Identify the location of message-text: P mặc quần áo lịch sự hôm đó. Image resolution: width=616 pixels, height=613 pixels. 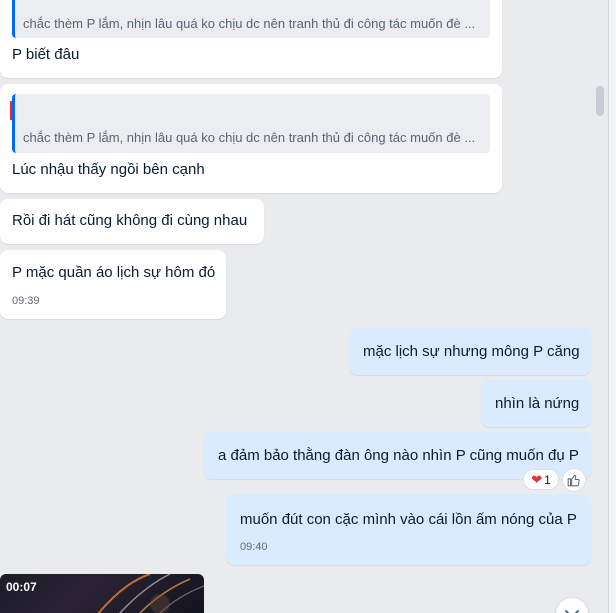
(114, 272).